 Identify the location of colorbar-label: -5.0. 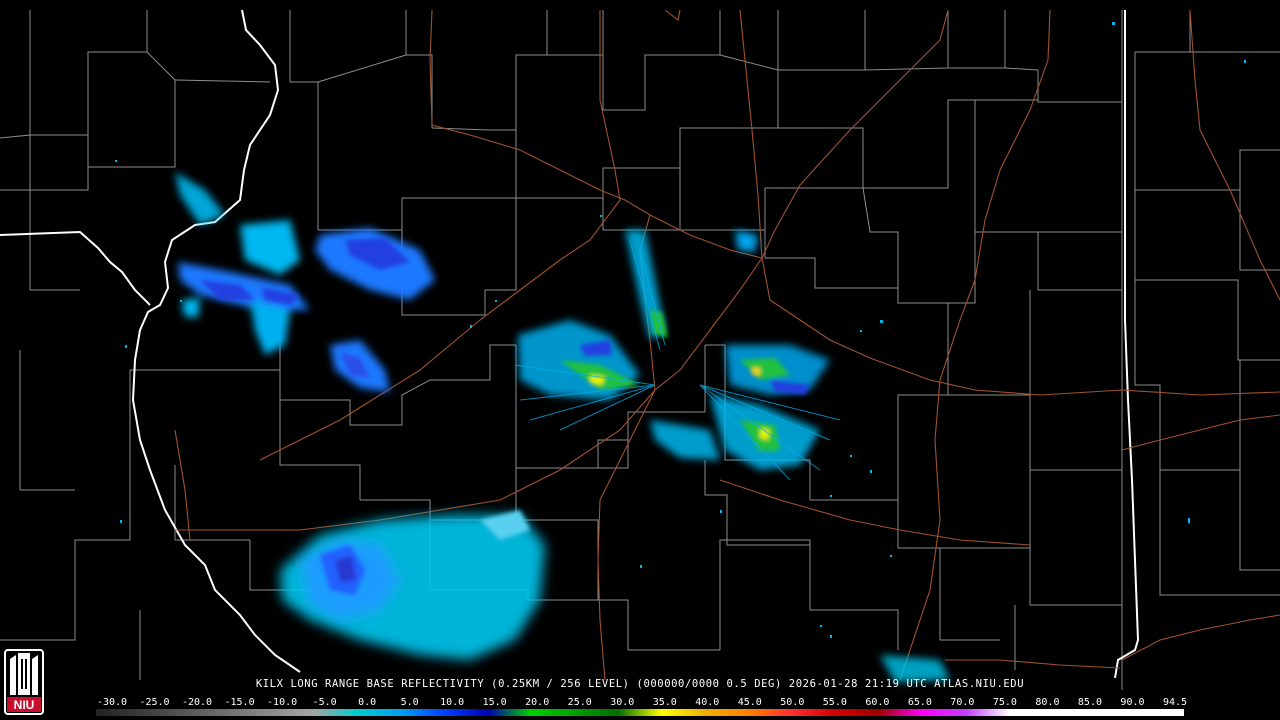
(324, 702).